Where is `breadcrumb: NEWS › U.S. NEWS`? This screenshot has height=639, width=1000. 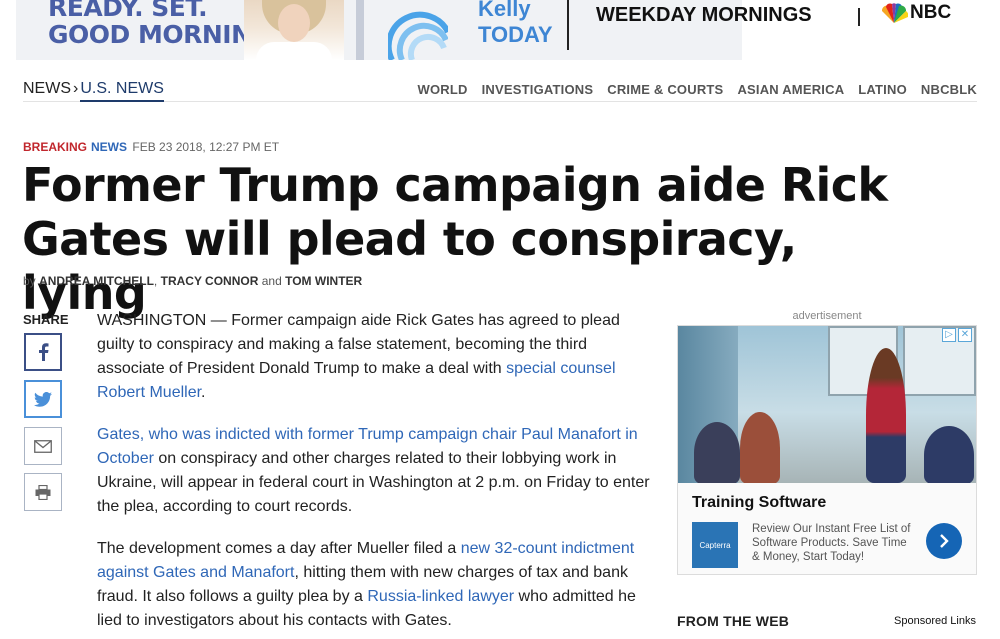 breadcrumb: NEWS › U.S. NEWS is located at coordinates (93, 91).